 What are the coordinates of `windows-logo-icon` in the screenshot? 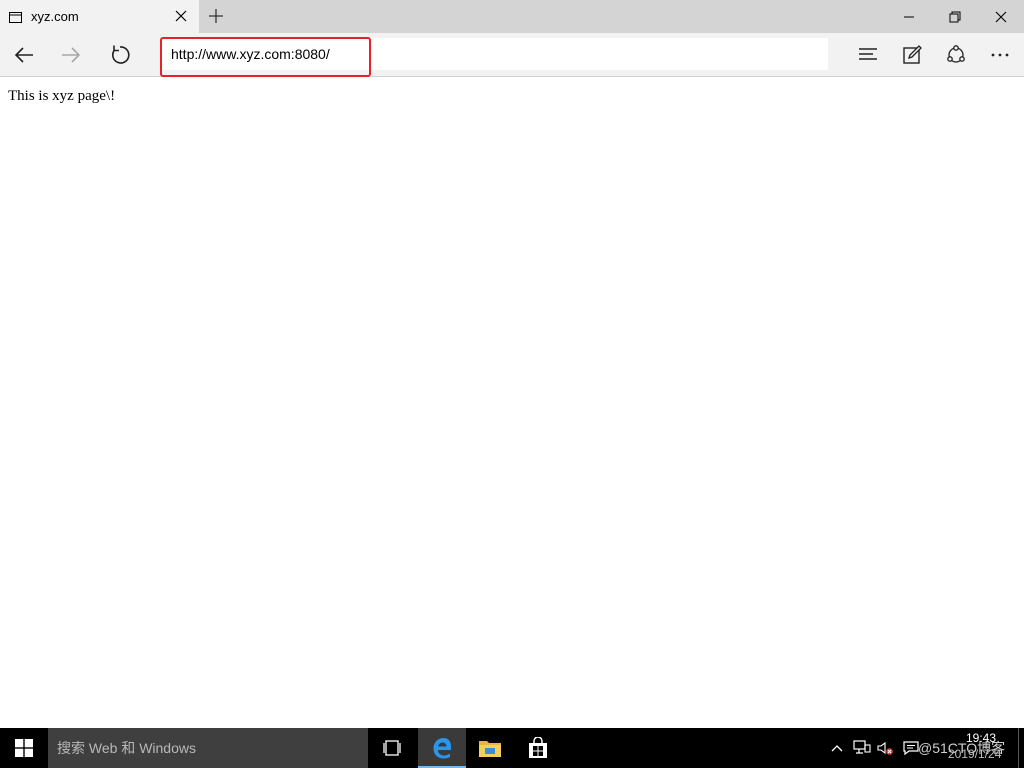 It's located at (24, 748).